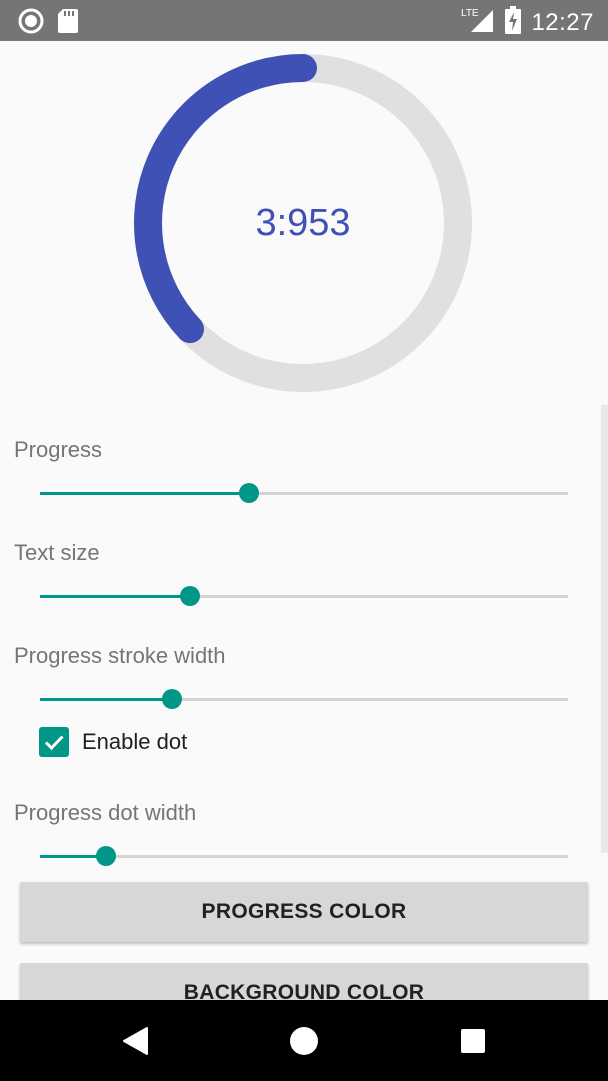 Image resolution: width=608 pixels, height=1081 pixels. Describe the element at coordinates (304, 699) in the screenshot. I see `stroke-width-seekbar` at that location.